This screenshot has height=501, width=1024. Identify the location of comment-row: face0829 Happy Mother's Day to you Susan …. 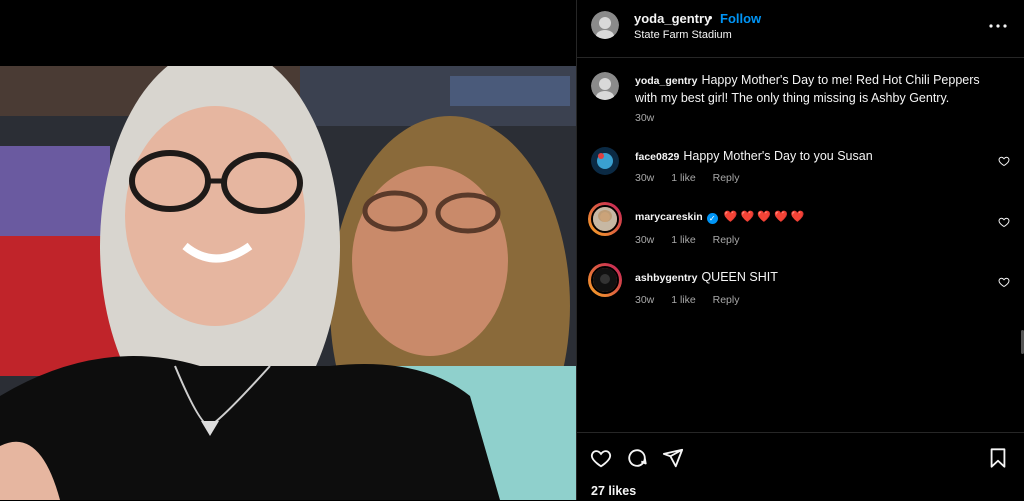
(800, 172).